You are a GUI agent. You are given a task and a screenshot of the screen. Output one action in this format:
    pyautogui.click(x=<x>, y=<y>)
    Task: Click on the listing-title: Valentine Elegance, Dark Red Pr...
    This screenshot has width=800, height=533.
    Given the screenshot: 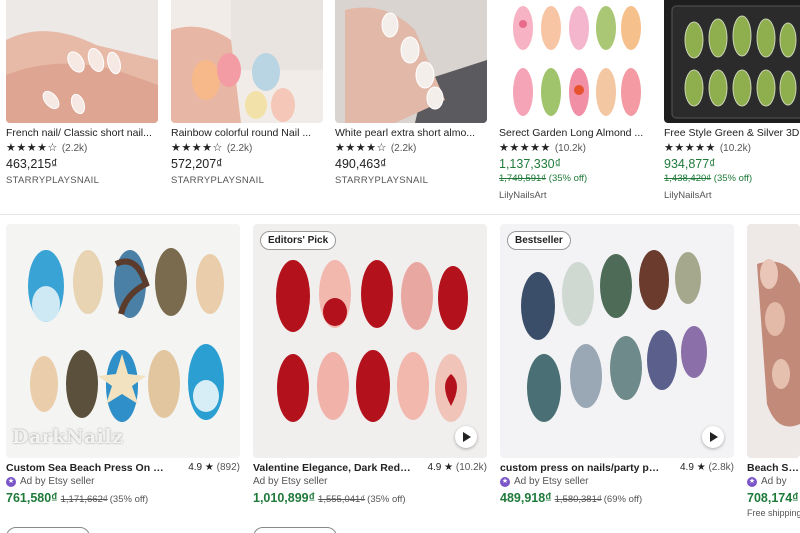 What is the action you would take?
    pyautogui.click(x=333, y=468)
    